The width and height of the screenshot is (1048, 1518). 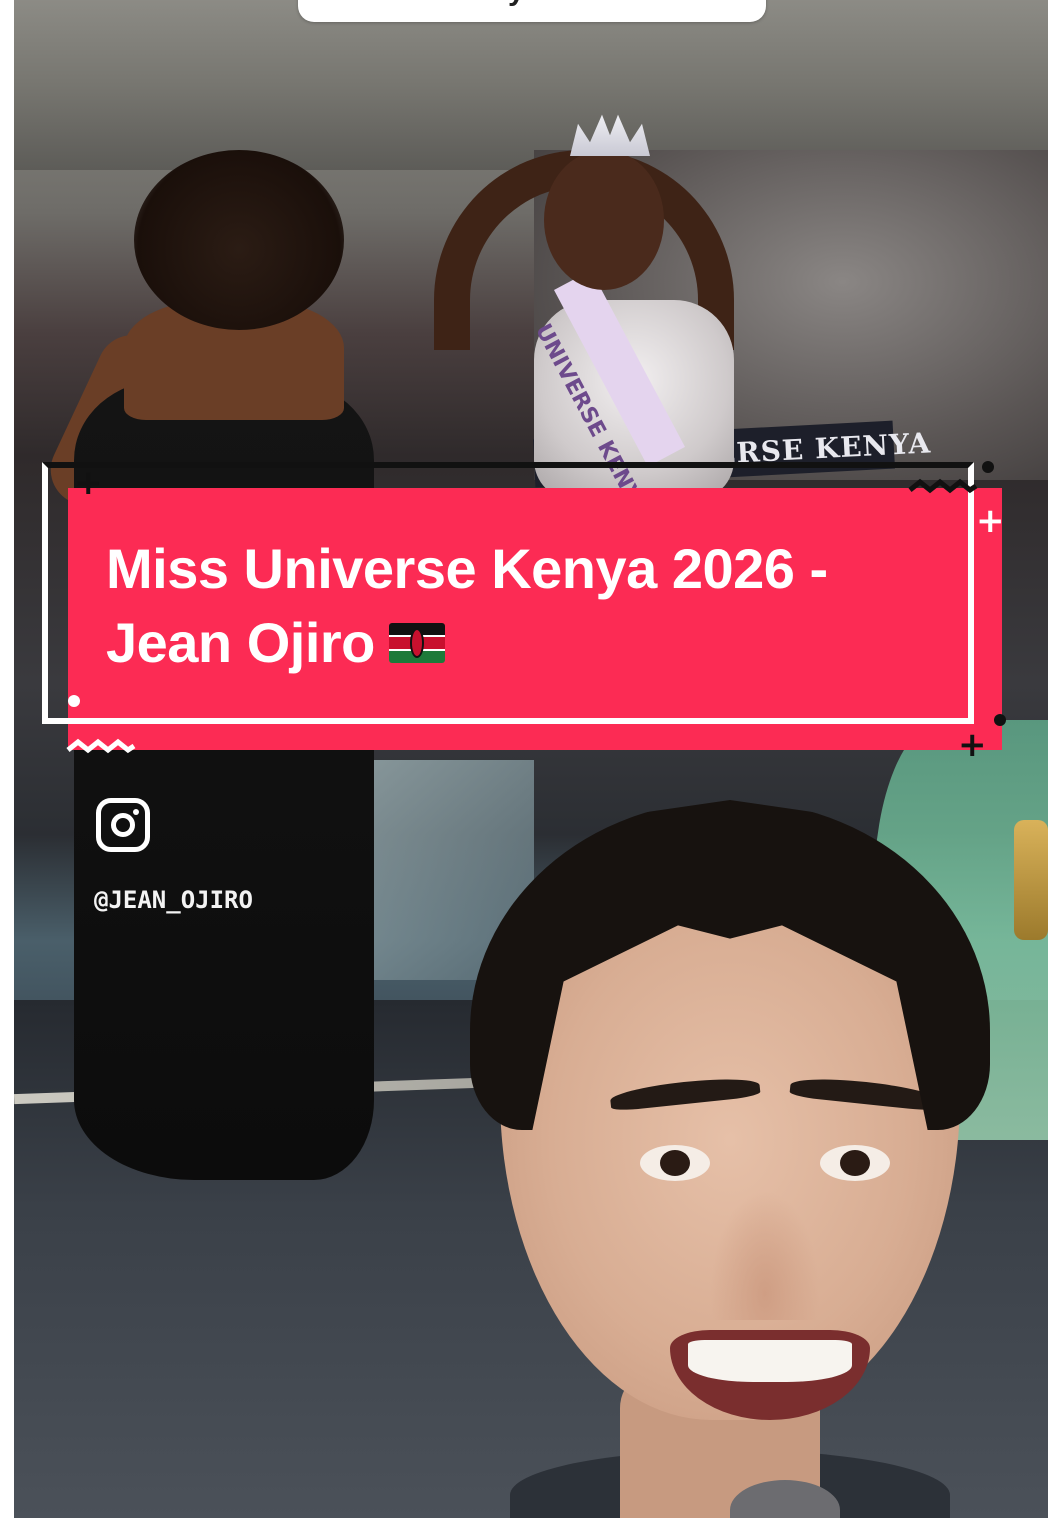 What do you see at coordinates (675, 1163) in the screenshot?
I see `left-eye` at bounding box center [675, 1163].